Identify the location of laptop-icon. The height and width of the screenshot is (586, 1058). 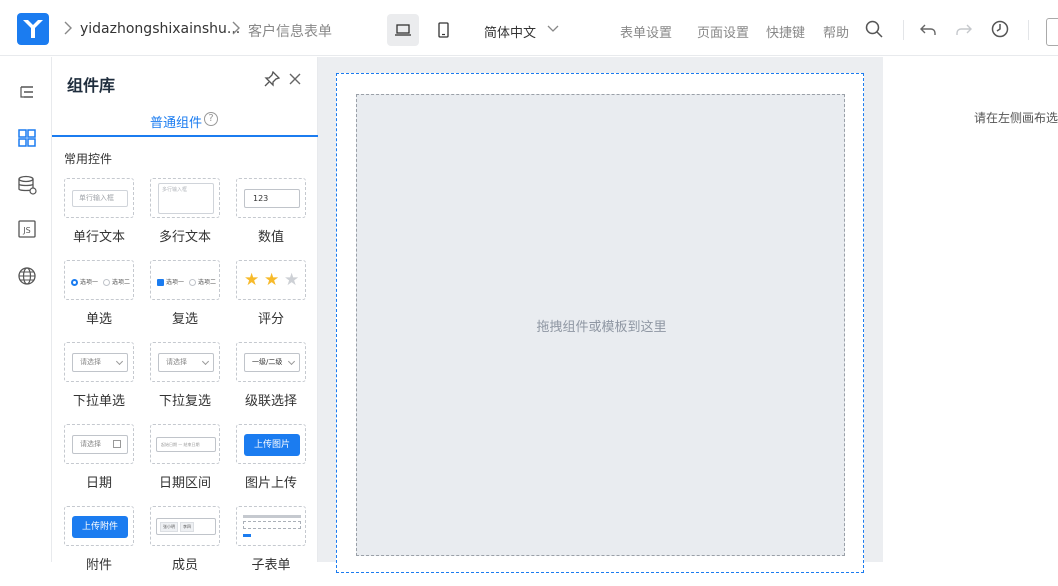
(403, 30).